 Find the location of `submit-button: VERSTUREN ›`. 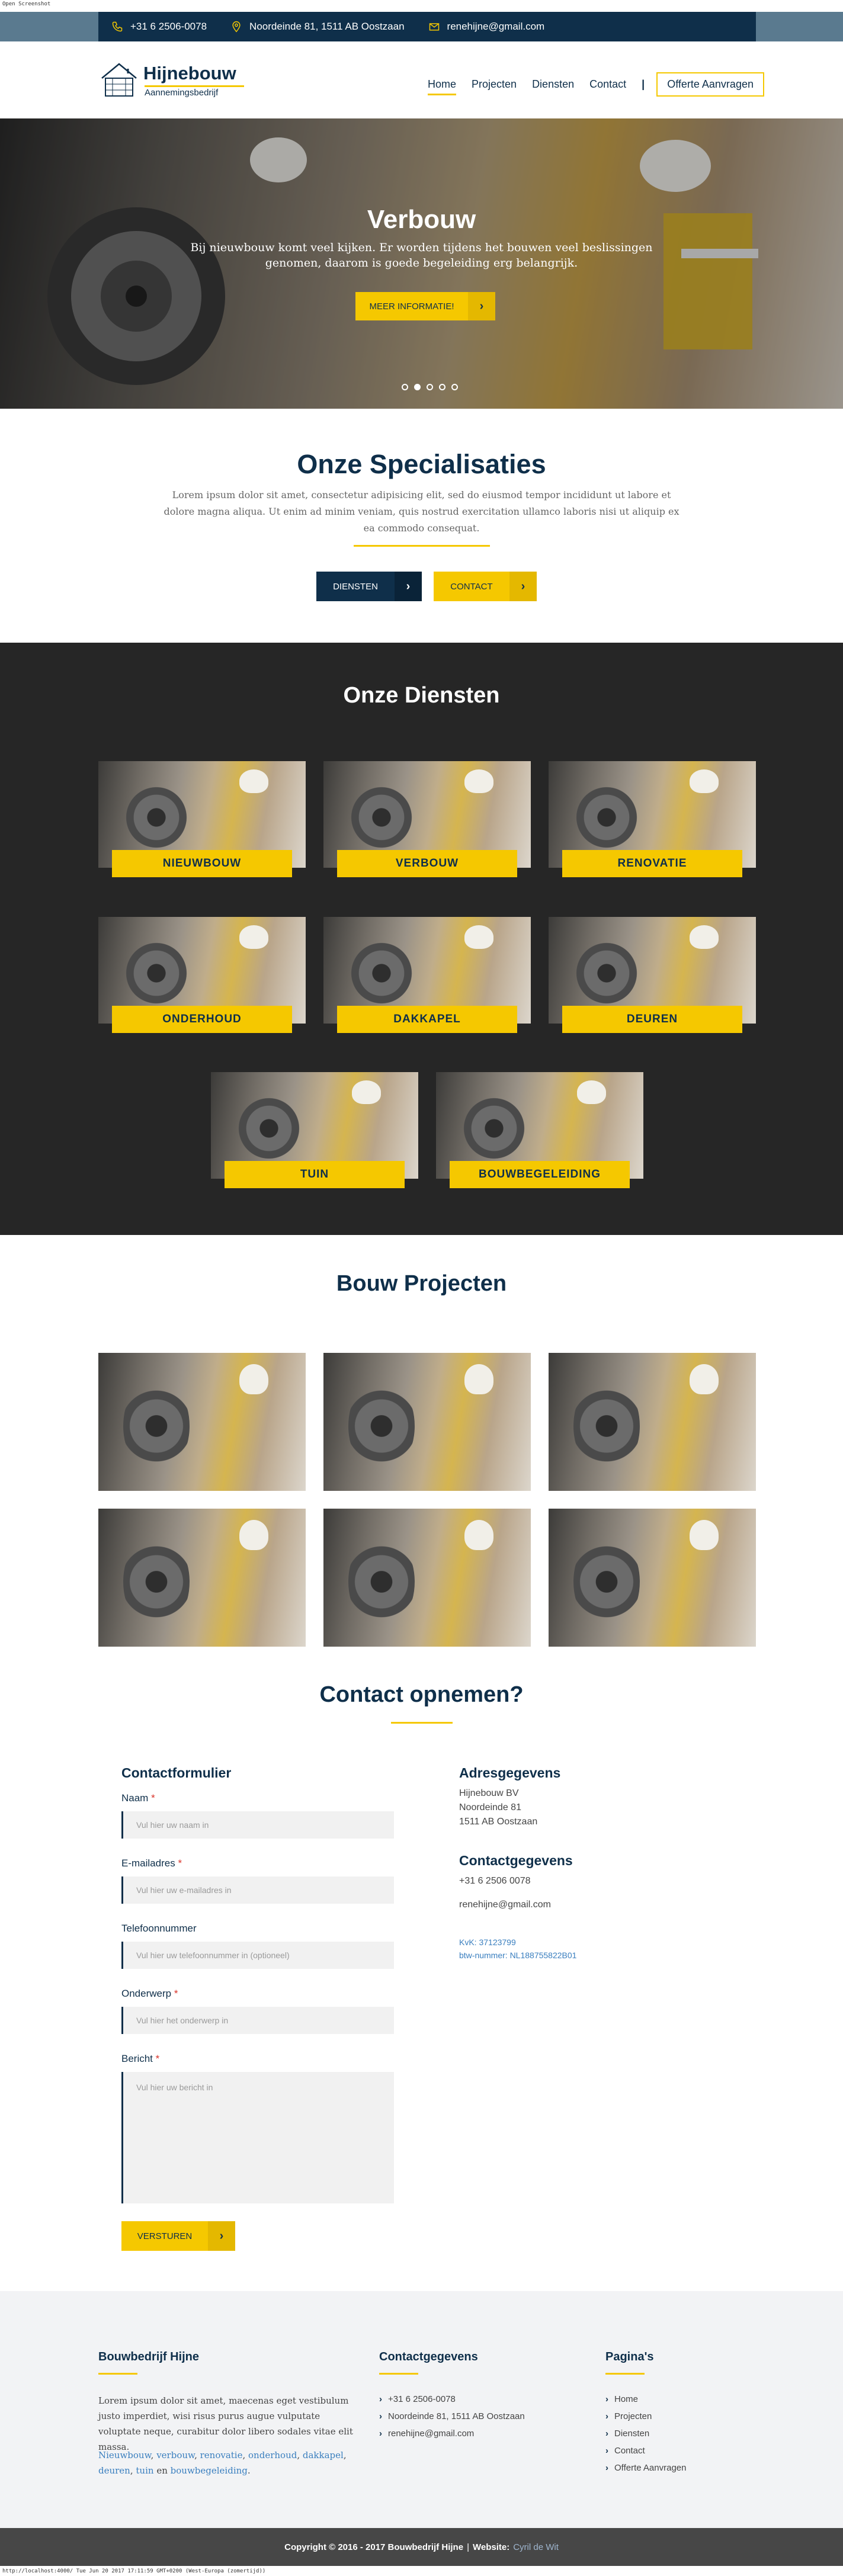

submit-button: VERSTUREN › is located at coordinates (178, 2236).